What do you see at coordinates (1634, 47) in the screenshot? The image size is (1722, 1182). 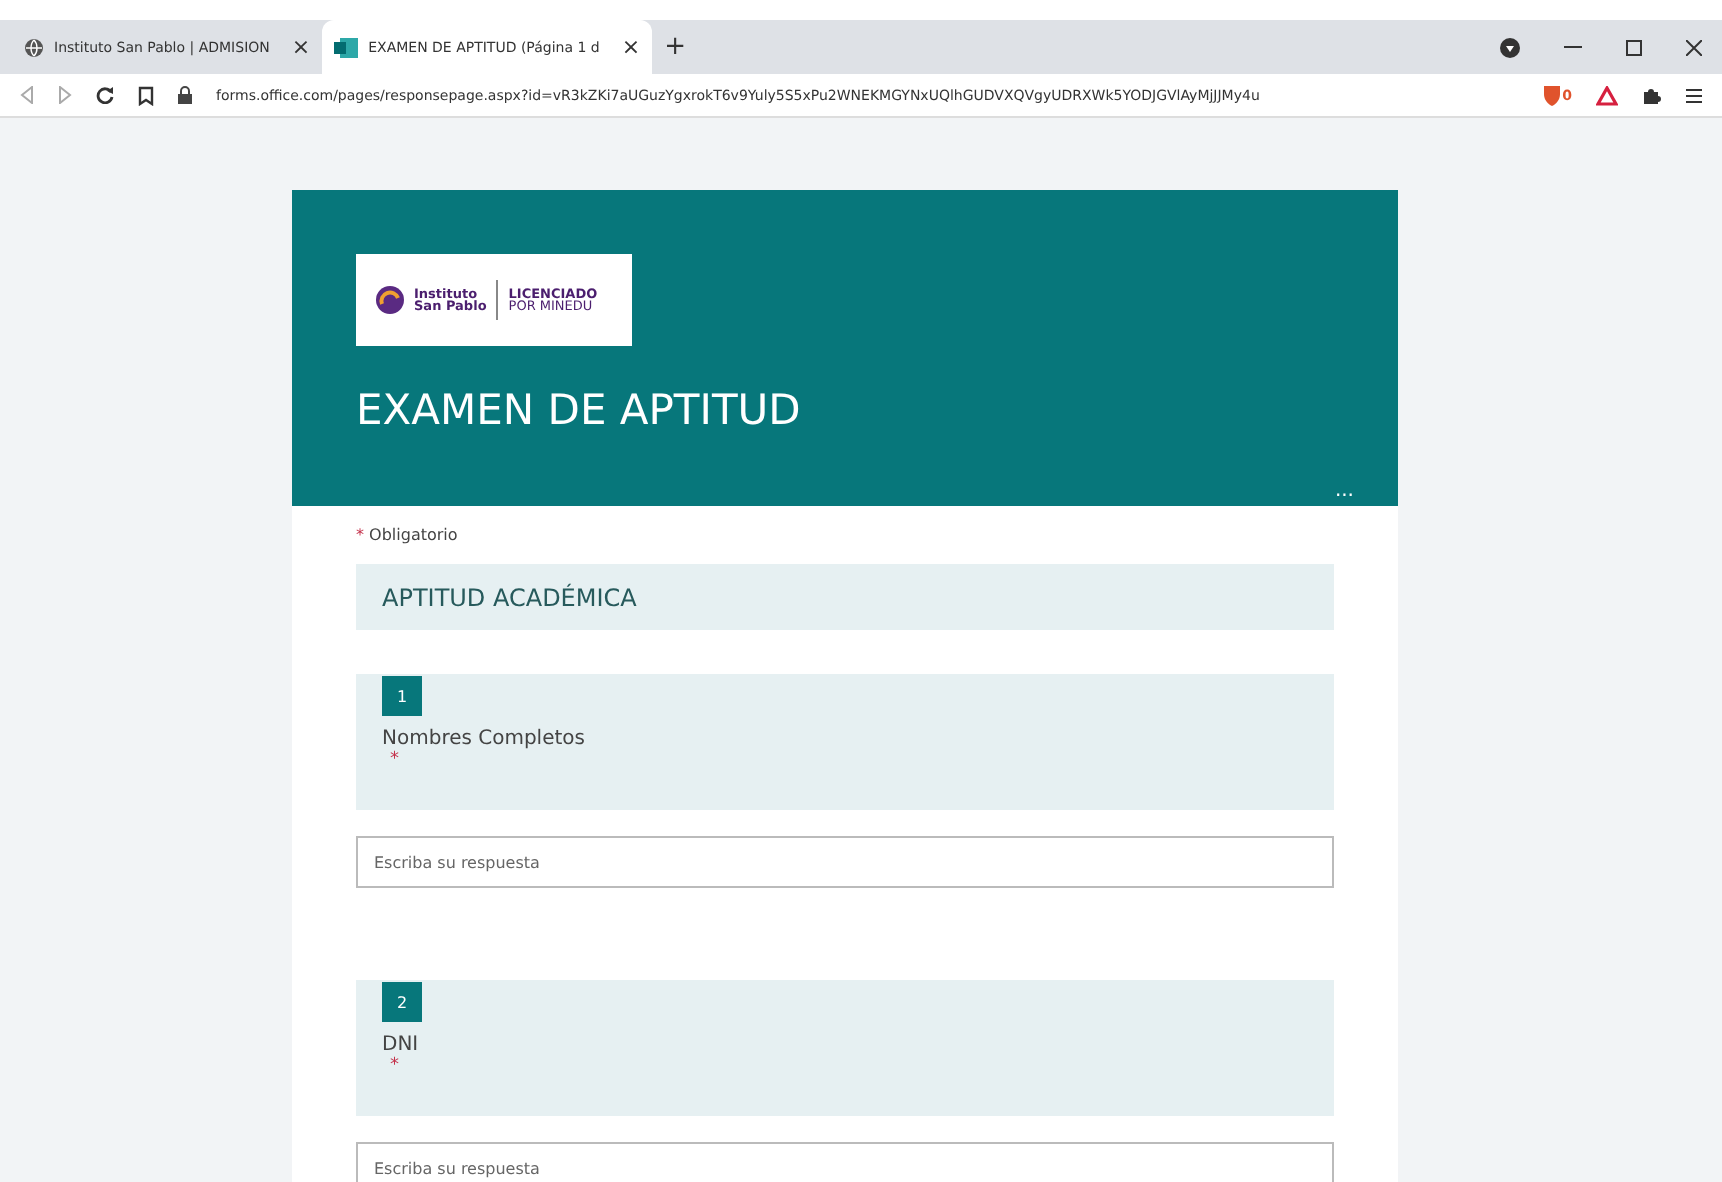 I see `maximize-icon` at bounding box center [1634, 47].